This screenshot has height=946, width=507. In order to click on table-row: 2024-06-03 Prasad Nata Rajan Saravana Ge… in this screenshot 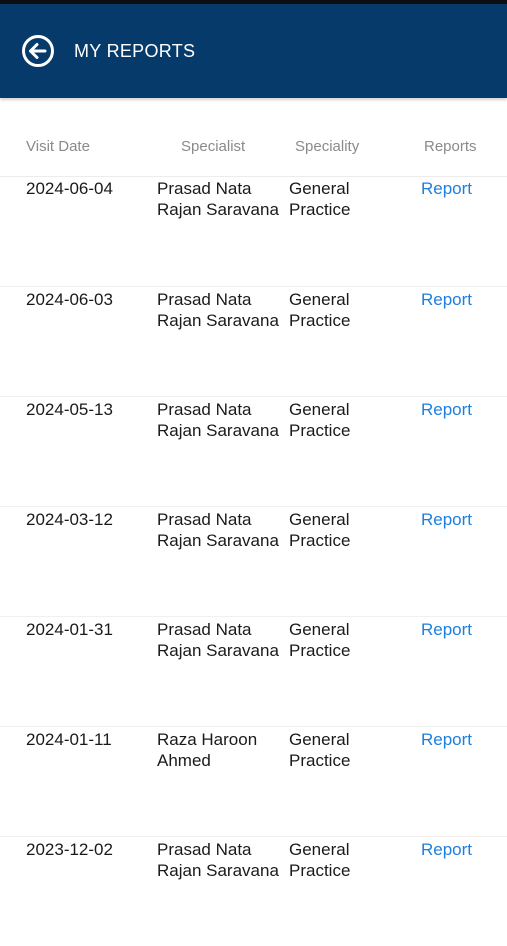, I will do `click(253, 341)`.